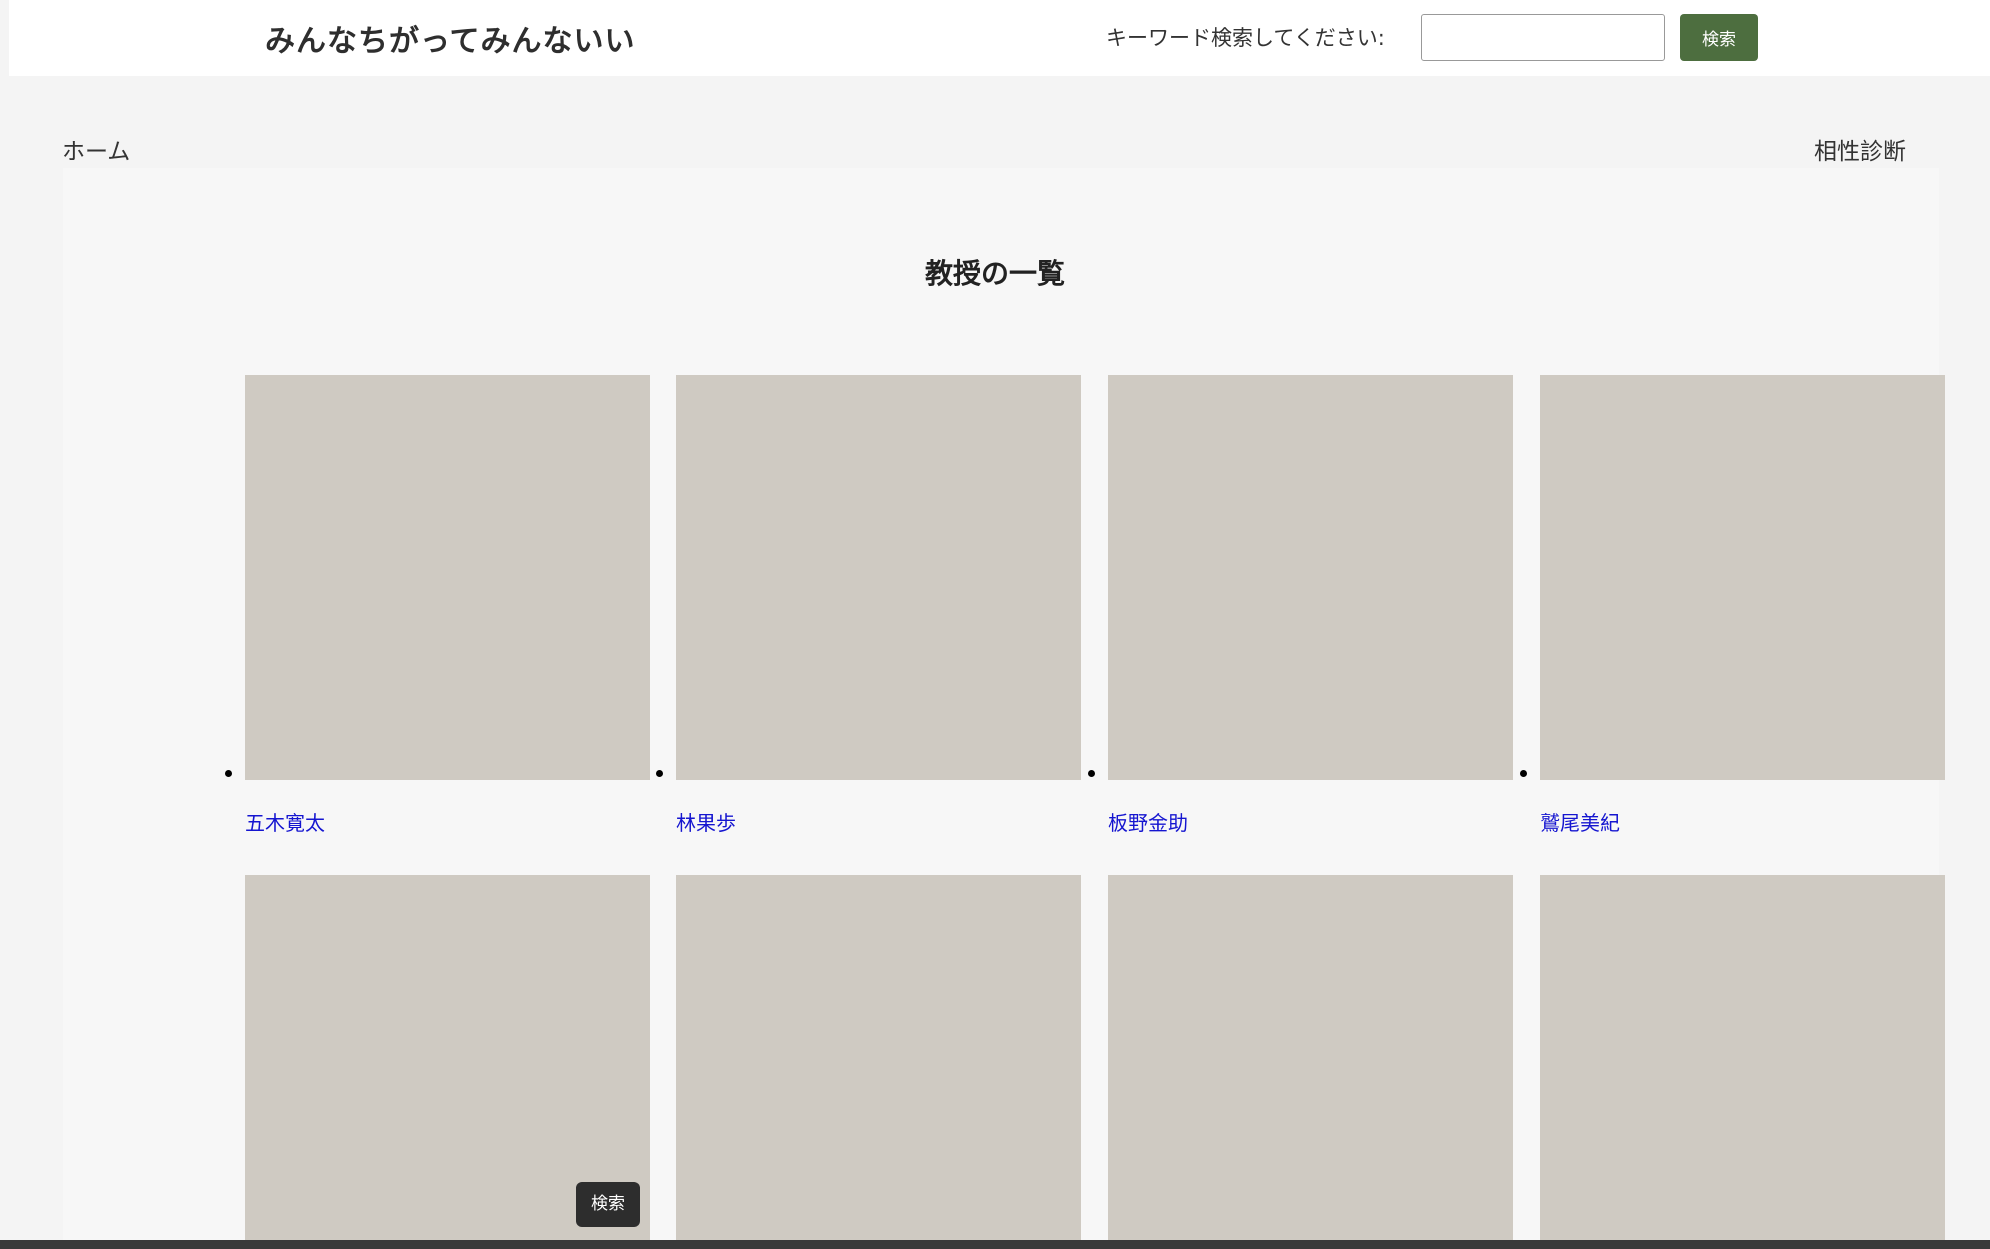 The height and width of the screenshot is (1249, 1990). What do you see at coordinates (994, 273) in the screenshot?
I see `page-title: 教授の一覧` at bounding box center [994, 273].